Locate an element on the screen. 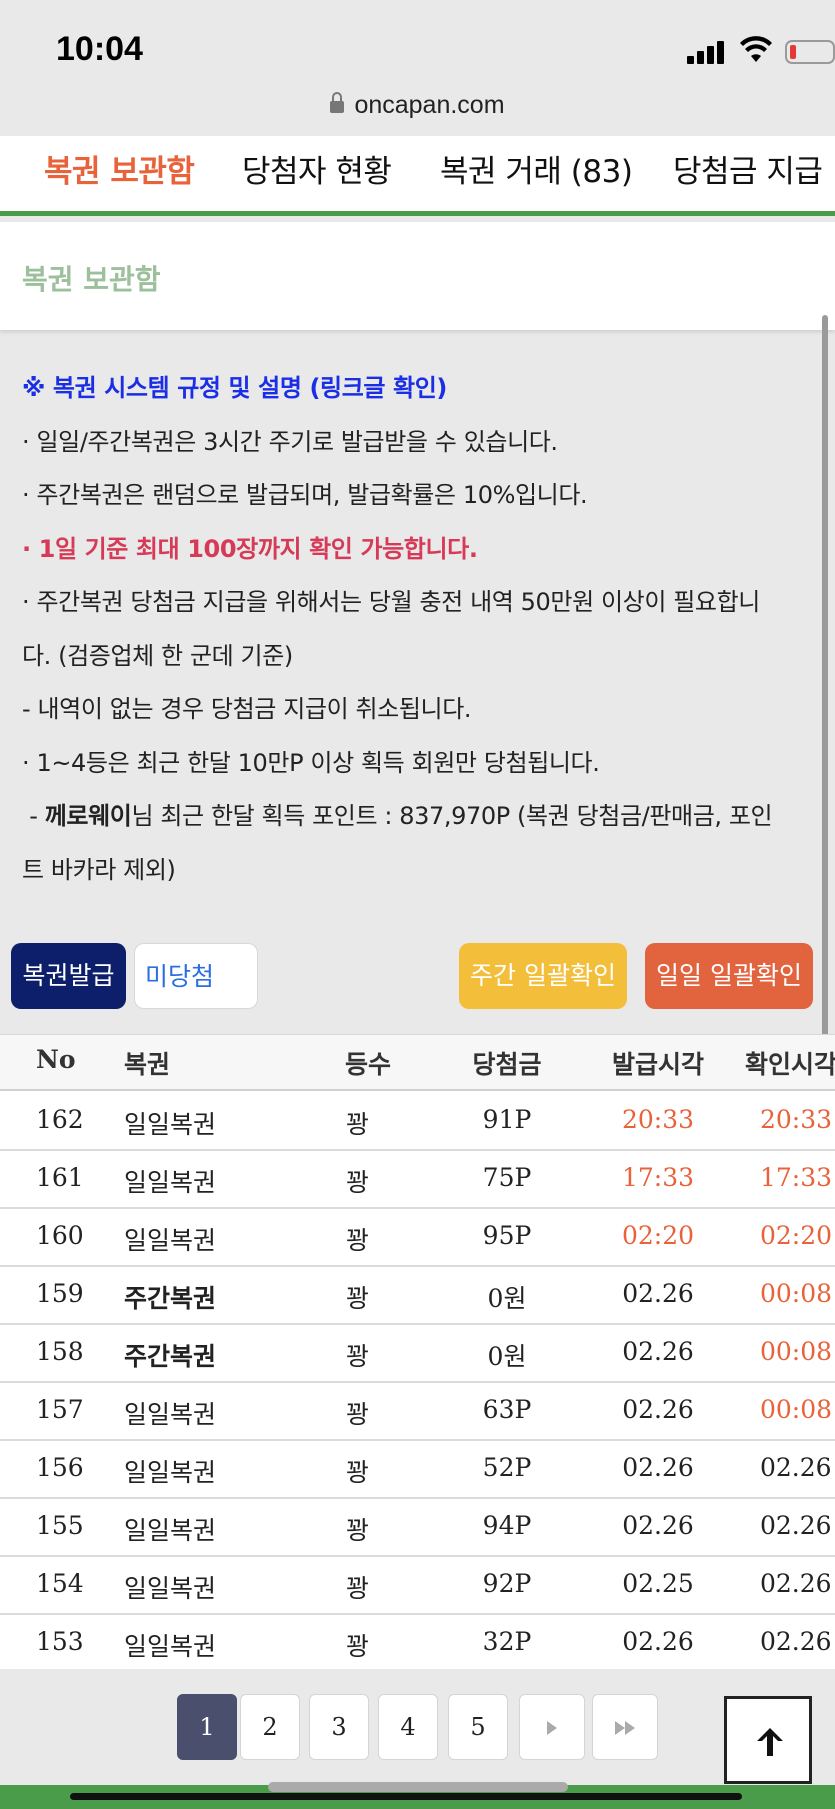 Image resolution: width=835 pixels, height=1809 pixels. lock-icon is located at coordinates (337, 103).